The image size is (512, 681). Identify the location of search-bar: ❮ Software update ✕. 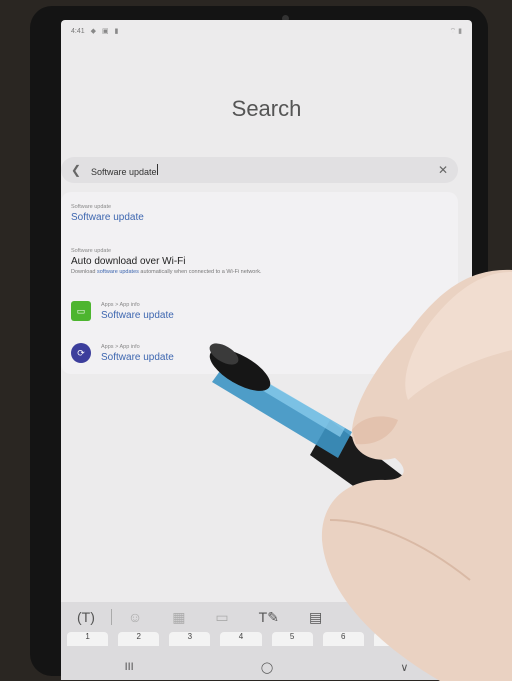
(259, 170).